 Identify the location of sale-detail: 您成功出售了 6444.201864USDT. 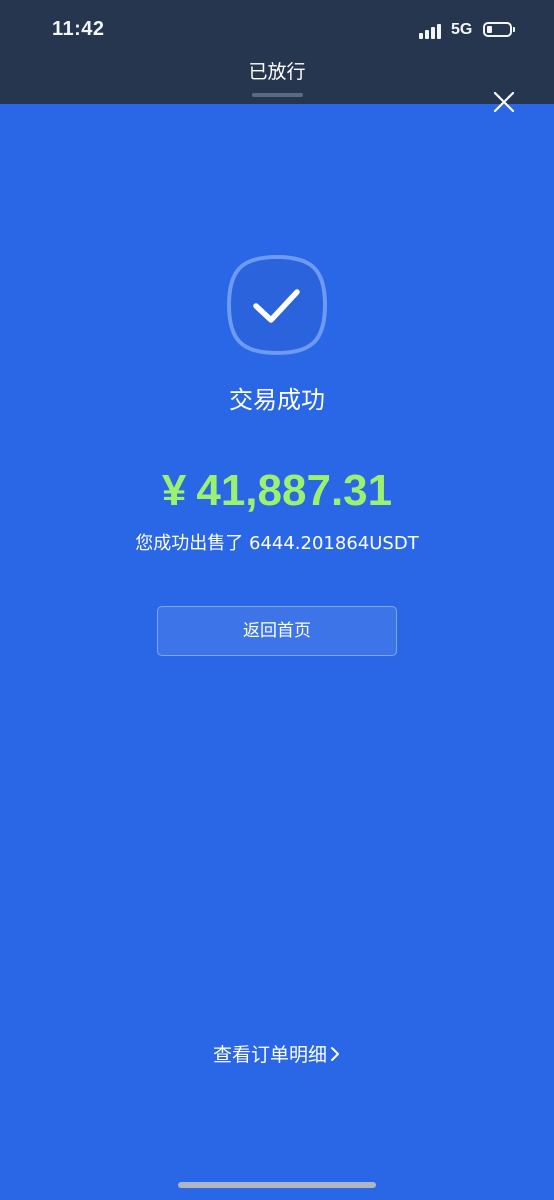
(277, 543).